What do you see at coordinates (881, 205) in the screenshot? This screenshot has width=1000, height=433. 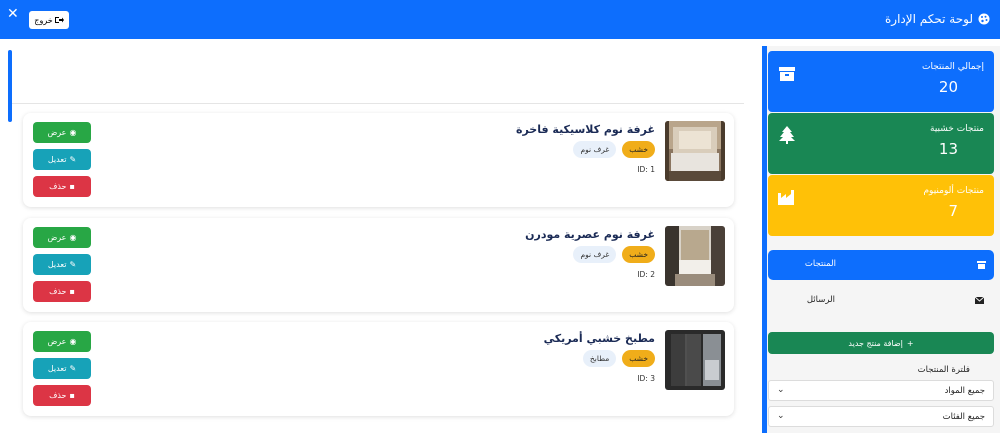 I see `stat-card-aluminum: منتجات ألومنيوم 7` at bounding box center [881, 205].